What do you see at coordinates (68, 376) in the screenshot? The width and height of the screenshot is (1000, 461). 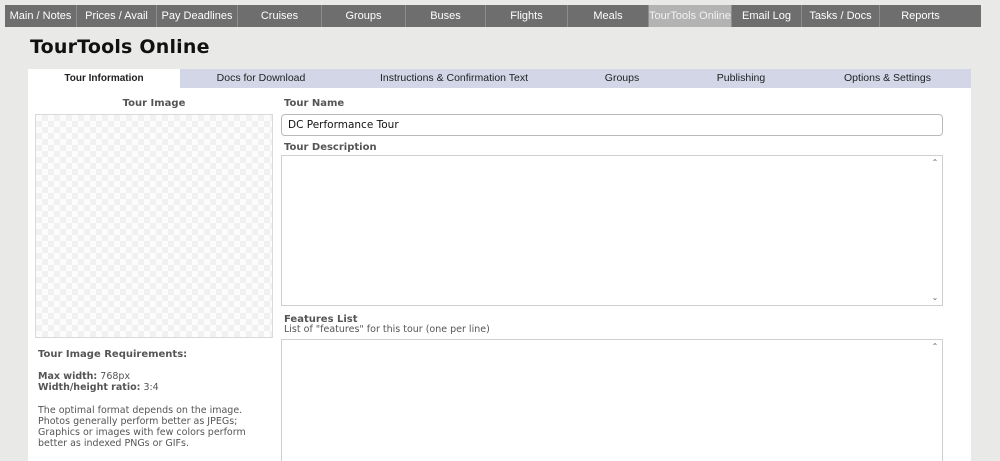 I see `max-width-label: Max width:` at bounding box center [68, 376].